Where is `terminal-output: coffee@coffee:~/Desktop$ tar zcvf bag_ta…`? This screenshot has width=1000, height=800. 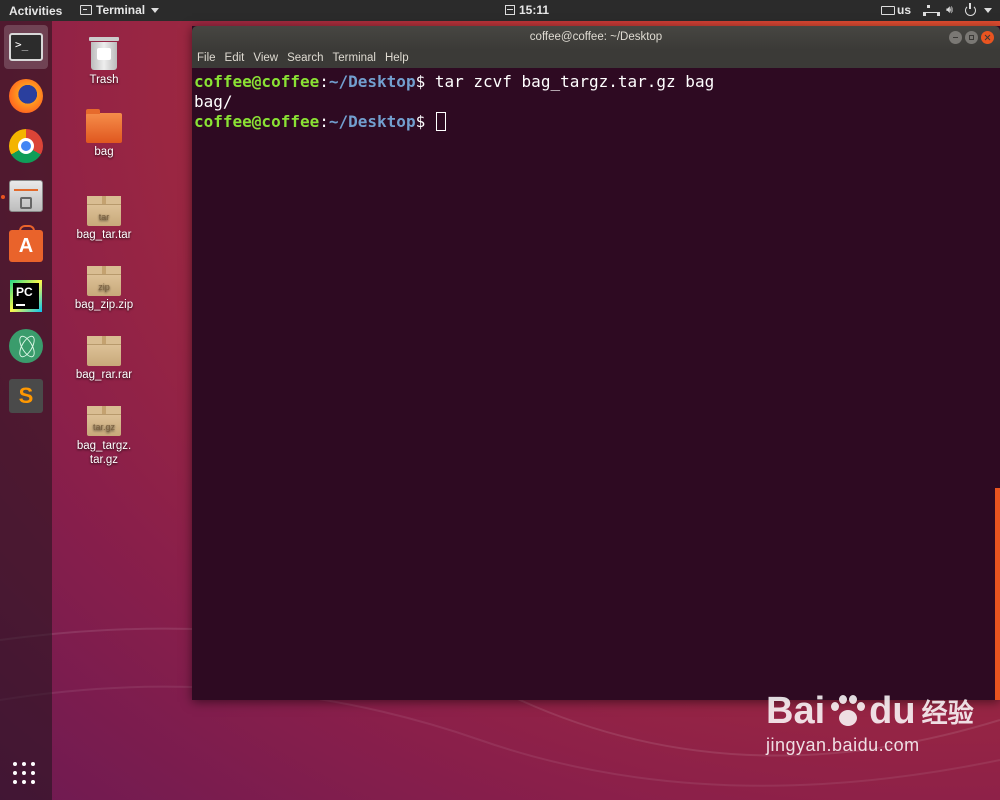 terminal-output: coffee@coffee:~/Desktop$ tar zcvf bag_ta… is located at coordinates (596, 100).